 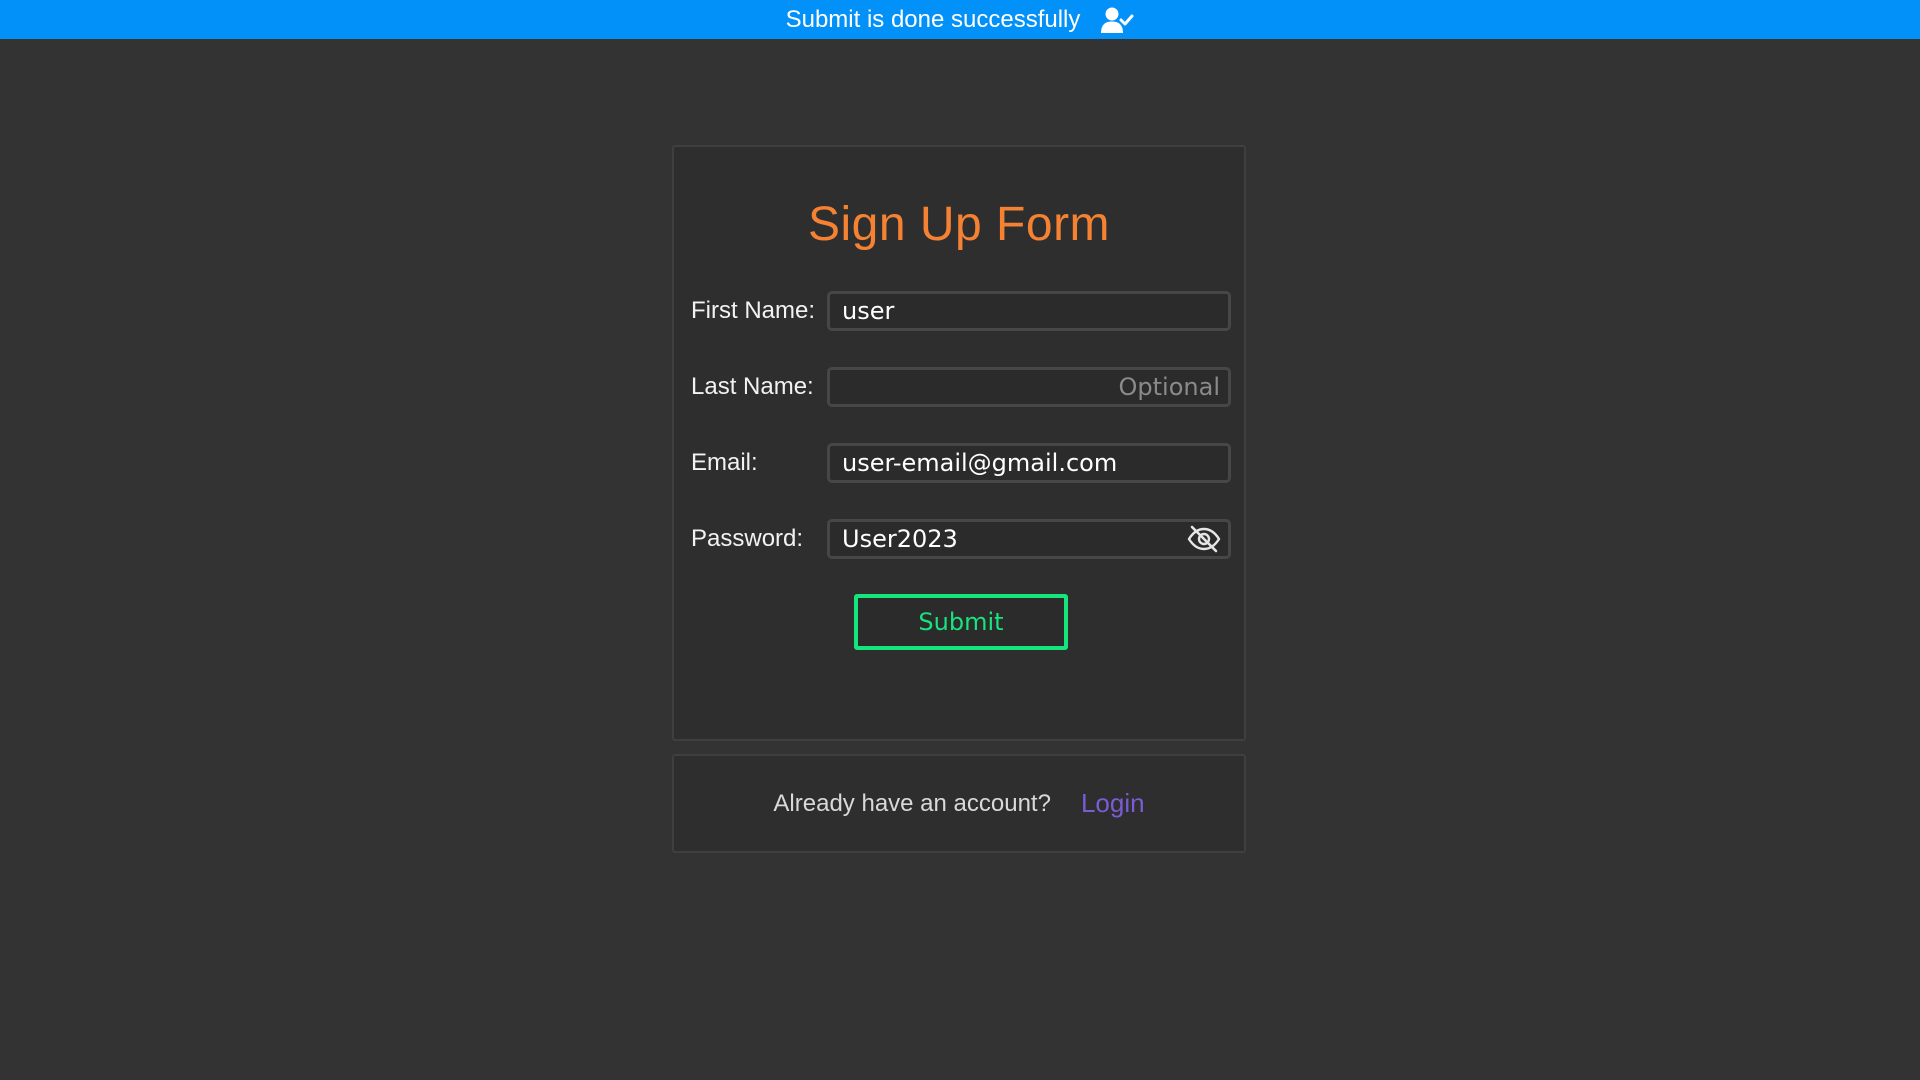 What do you see at coordinates (959, 224) in the screenshot?
I see `form-title: Sign Up Form` at bounding box center [959, 224].